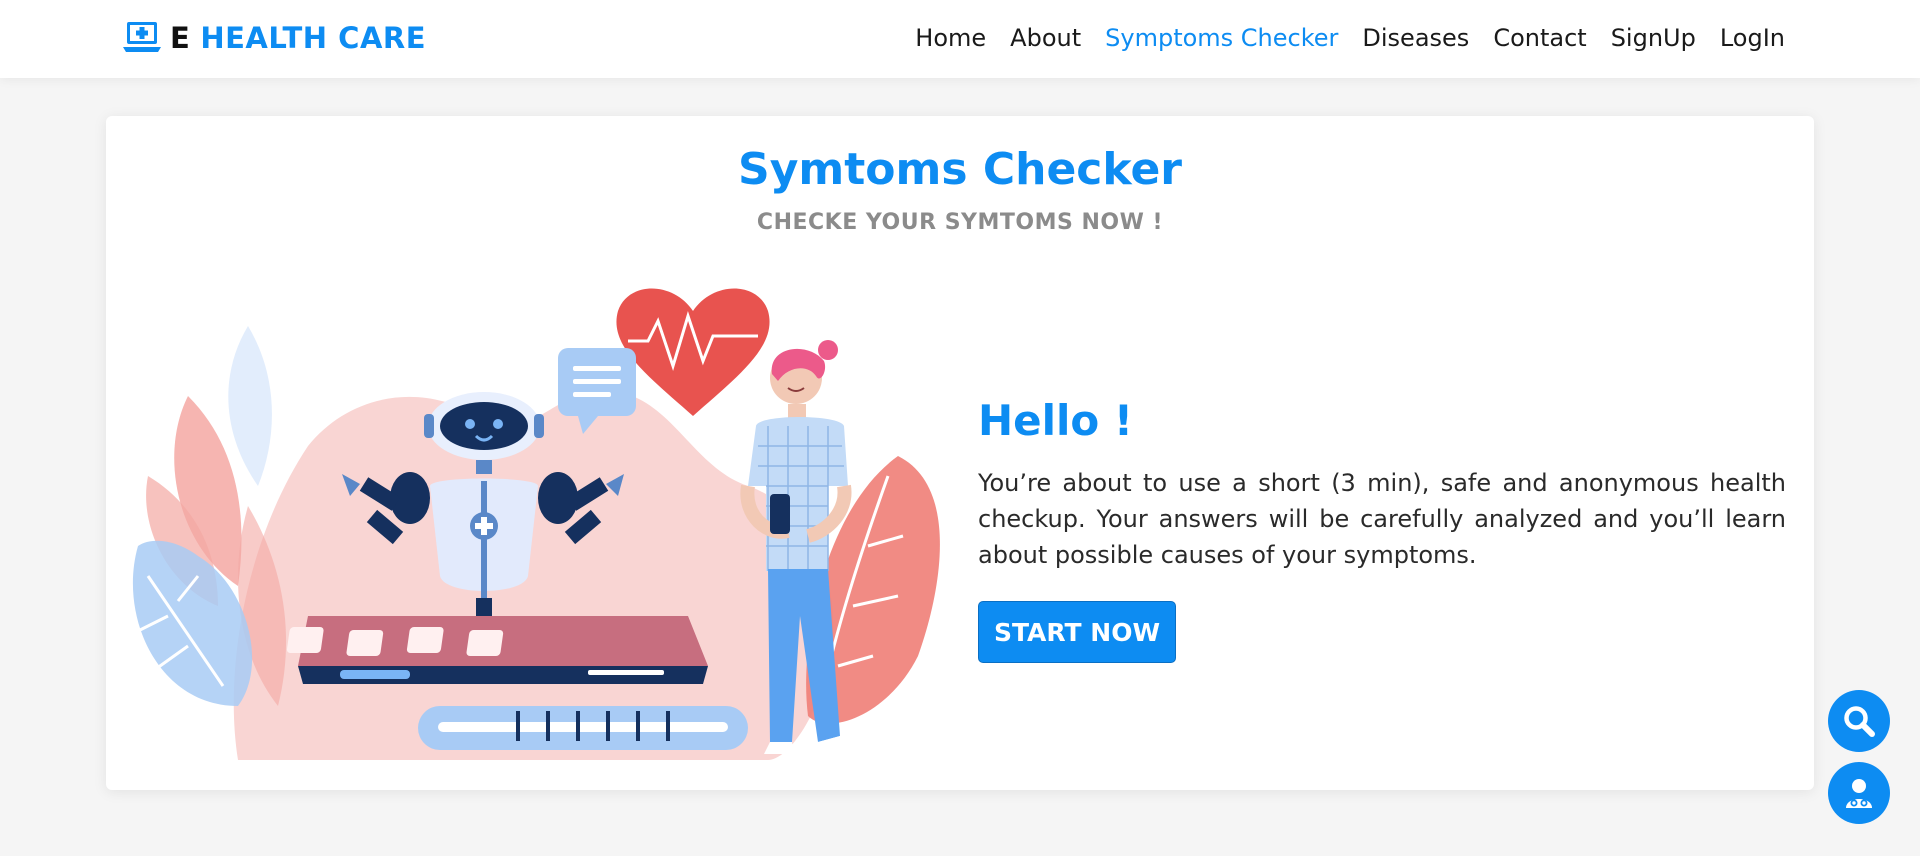  What do you see at coordinates (960, 169) in the screenshot?
I see `page-title: Symtoms Checker` at bounding box center [960, 169].